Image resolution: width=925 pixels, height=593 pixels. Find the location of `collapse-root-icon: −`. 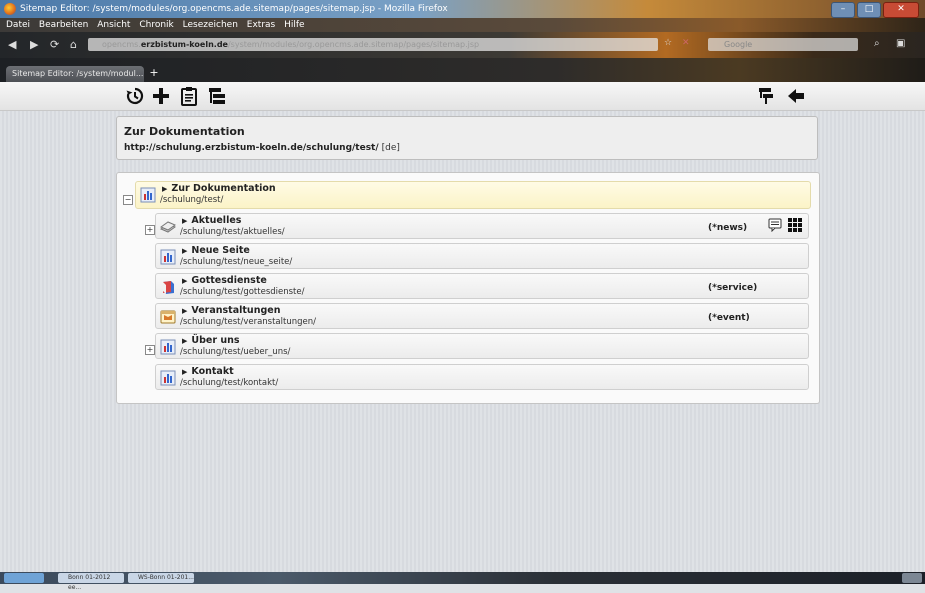

collapse-root-icon: − is located at coordinates (128, 200).